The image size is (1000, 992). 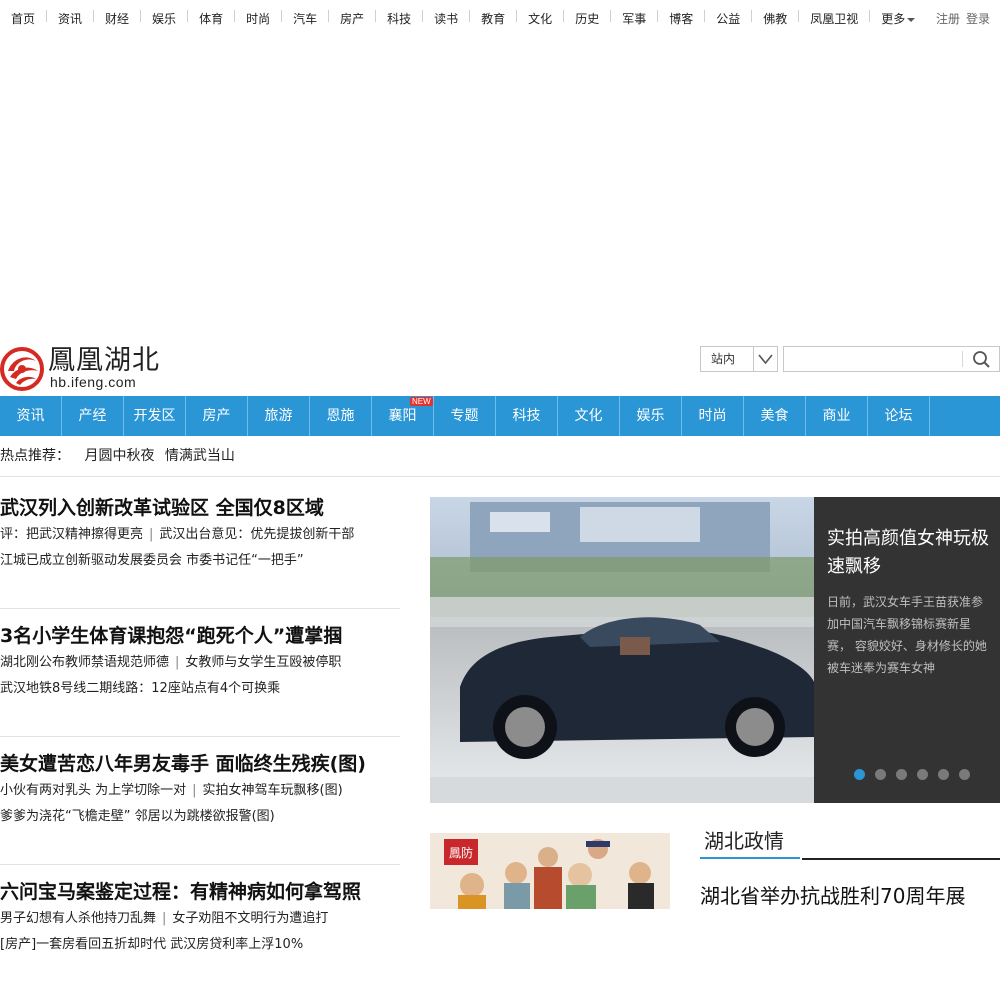 I want to click on top-nav-item: 佛教, so click(x=775, y=19).